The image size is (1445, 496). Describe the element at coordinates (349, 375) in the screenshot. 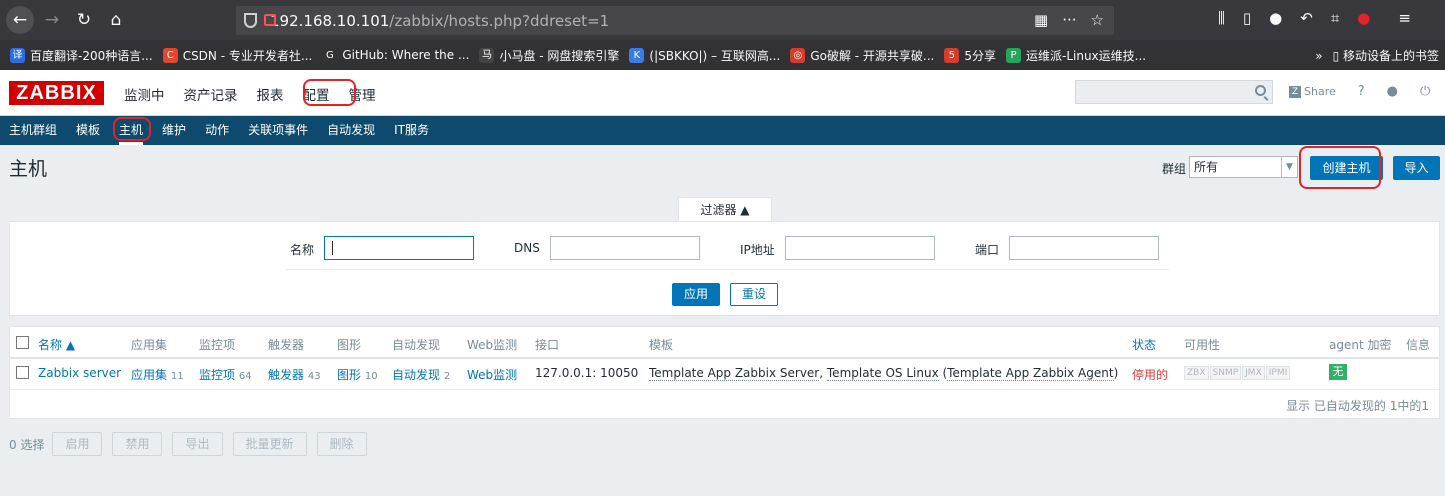

I see `graphs-link: 图形` at that location.